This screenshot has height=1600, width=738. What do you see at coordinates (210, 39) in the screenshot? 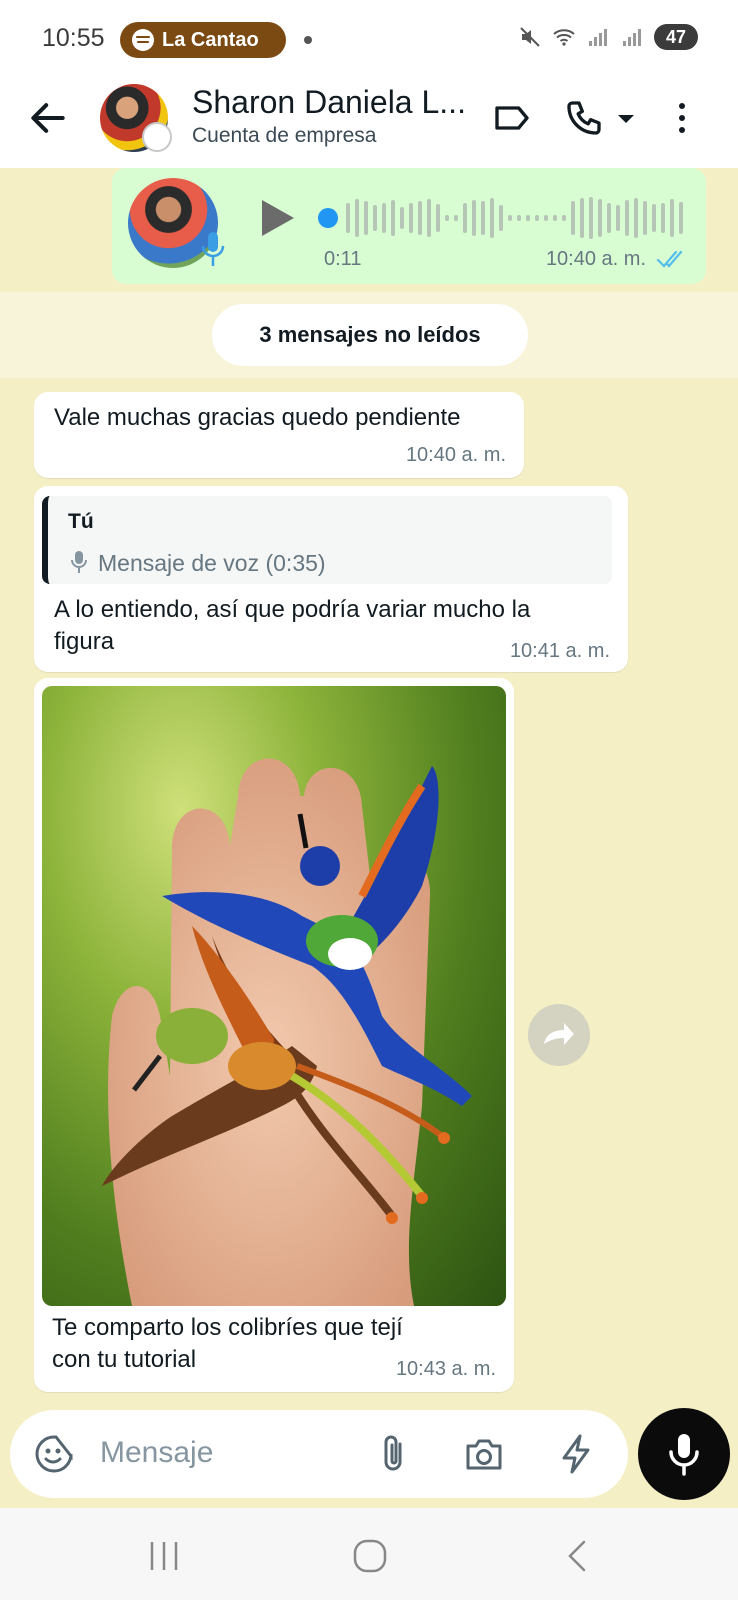
I see `media-app-label: La Cantao` at bounding box center [210, 39].